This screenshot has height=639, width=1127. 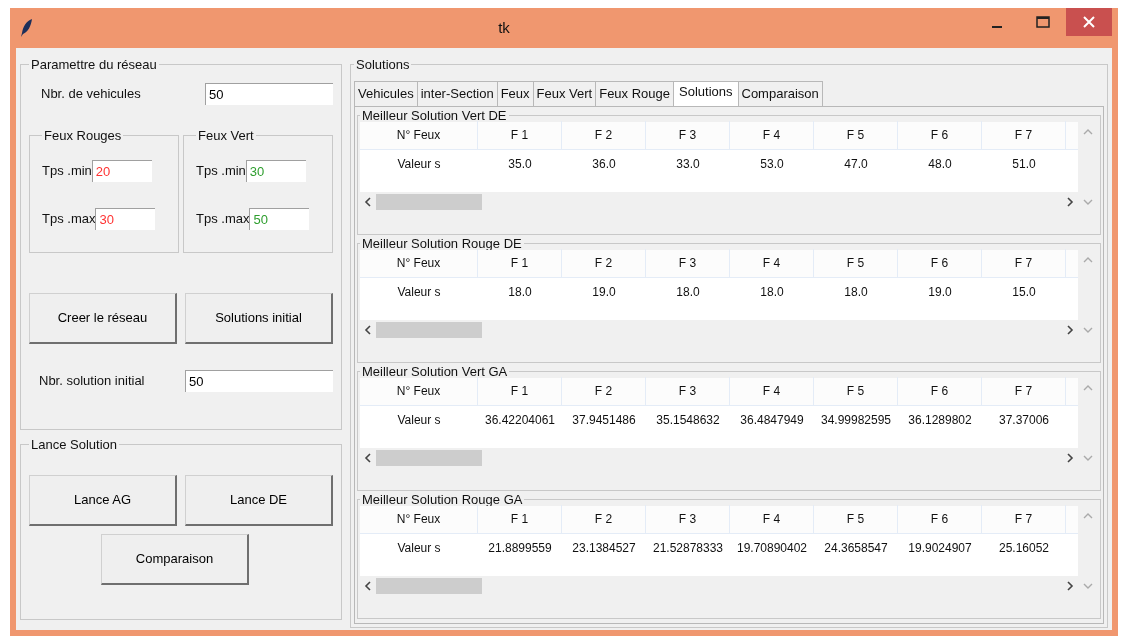 I want to click on minimize-icon, so click(x=997, y=27).